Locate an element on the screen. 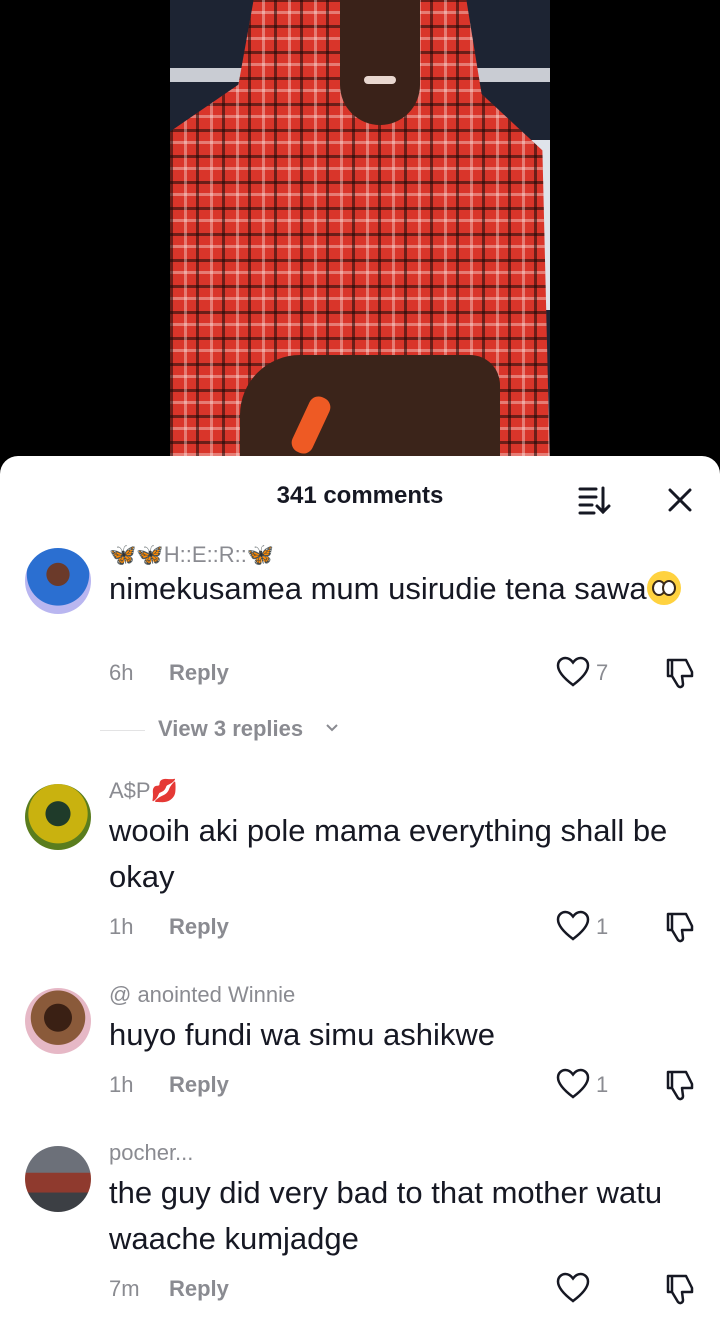 Image resolution: width=720 pixels, height=1328 pixels. comment-text: nimekusamea mum usirudie tena sawa is located at coordinates (409, 589).